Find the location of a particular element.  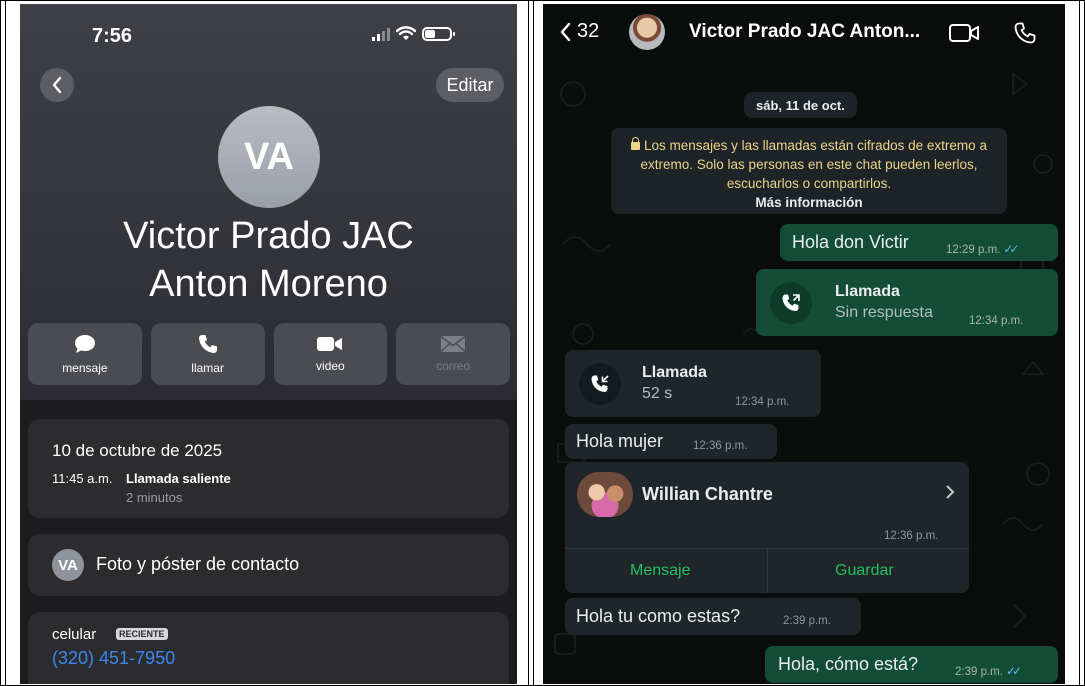

message-contact-button: Mensaje is located at coordinates (660, 571).